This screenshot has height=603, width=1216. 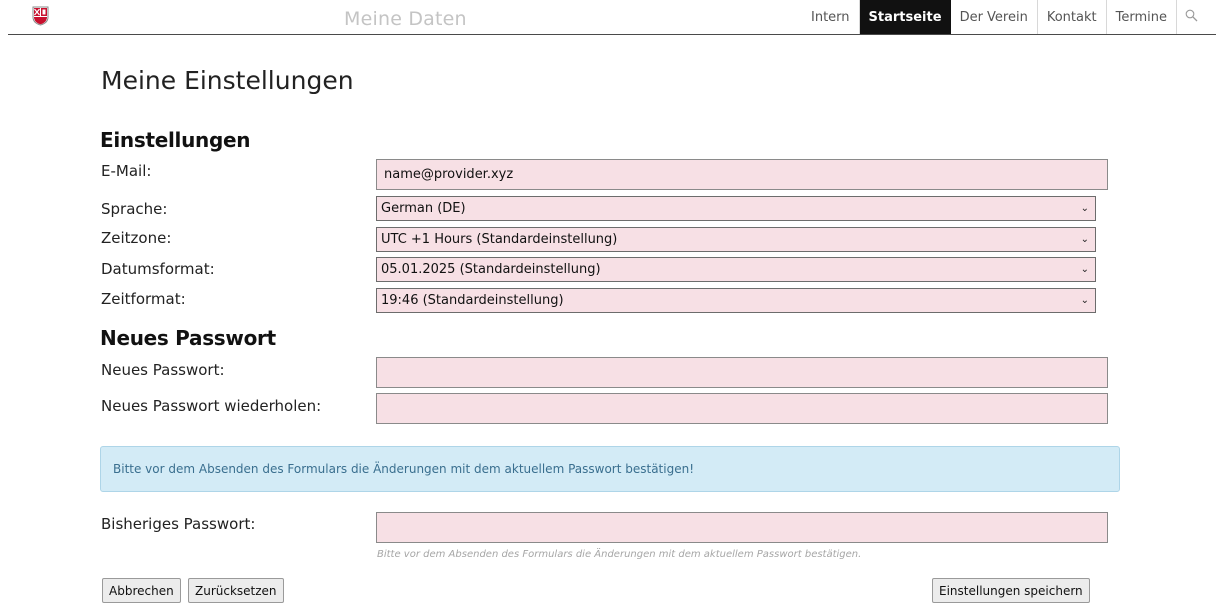 What do you see at coordinates (905, 17) in the screenshot?
I see `nav-item-startseite: Startseite` at bounding box center [905, 17].